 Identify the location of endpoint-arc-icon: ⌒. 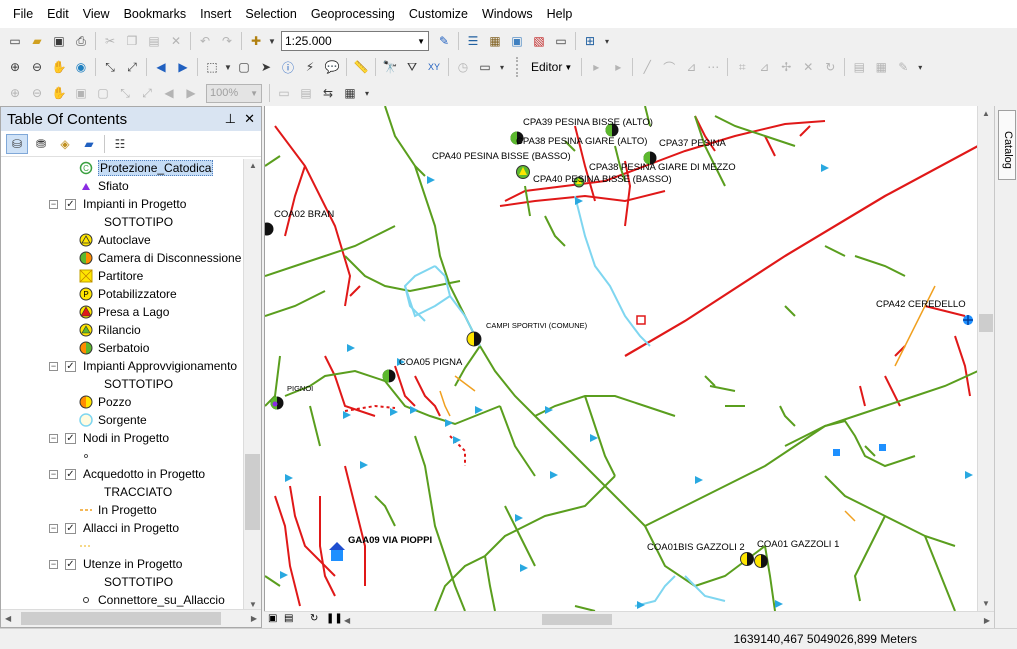
(669, 67).